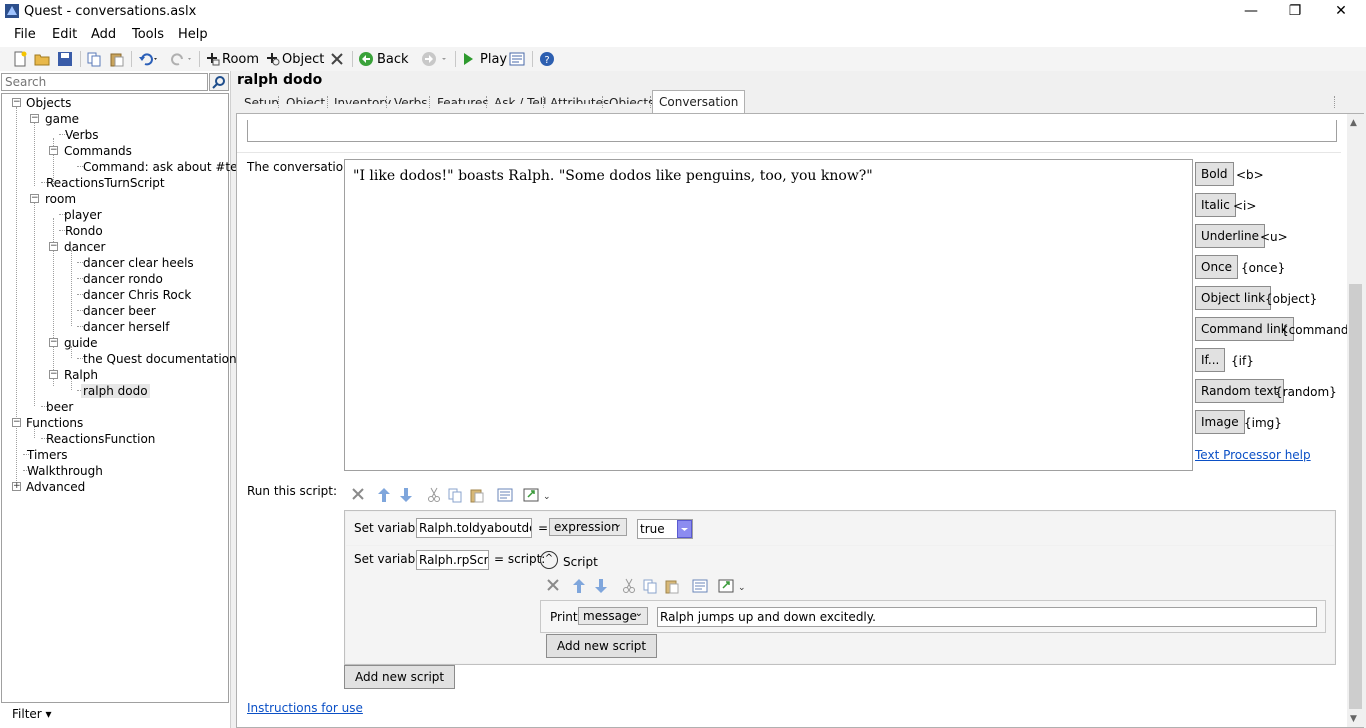 This screenshot has height=728, width=1366. What do you see at coordinates (126, 327) in the screenshot?
I see `tree-node-dancer-herself: dancer herself` at bounding box center [126, 327].